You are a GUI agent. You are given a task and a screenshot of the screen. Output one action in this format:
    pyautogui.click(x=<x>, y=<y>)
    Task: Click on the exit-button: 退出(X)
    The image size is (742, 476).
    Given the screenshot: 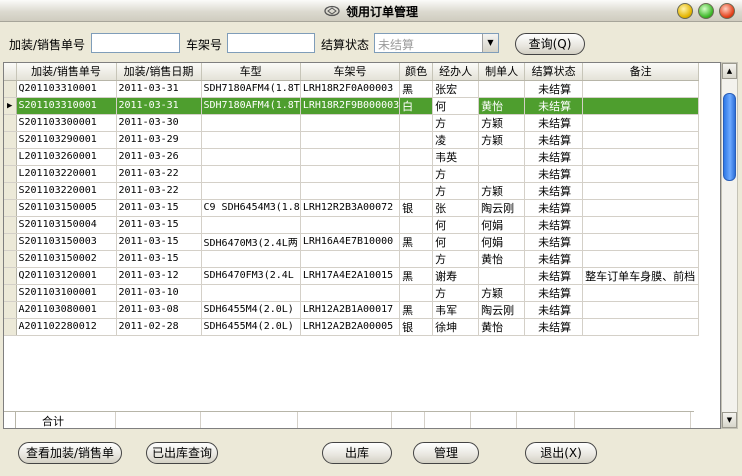 What is the action you would take?
    pyautogui.click(x=561, y=453)
    